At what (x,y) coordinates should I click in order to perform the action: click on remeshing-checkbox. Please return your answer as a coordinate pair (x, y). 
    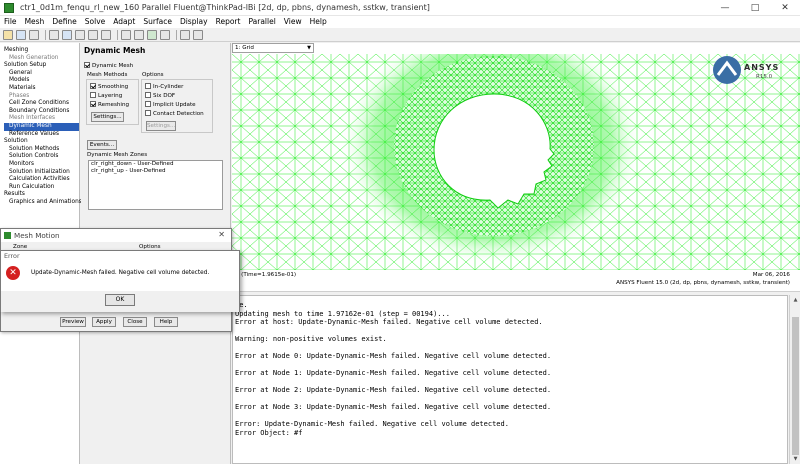
    Looking at the image, I should click on (93, 104).